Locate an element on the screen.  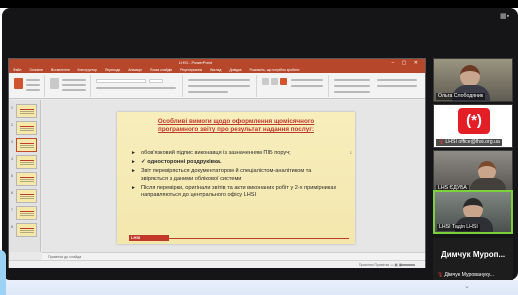
slide-thumbnail-active is located at coordinates (26, 145).